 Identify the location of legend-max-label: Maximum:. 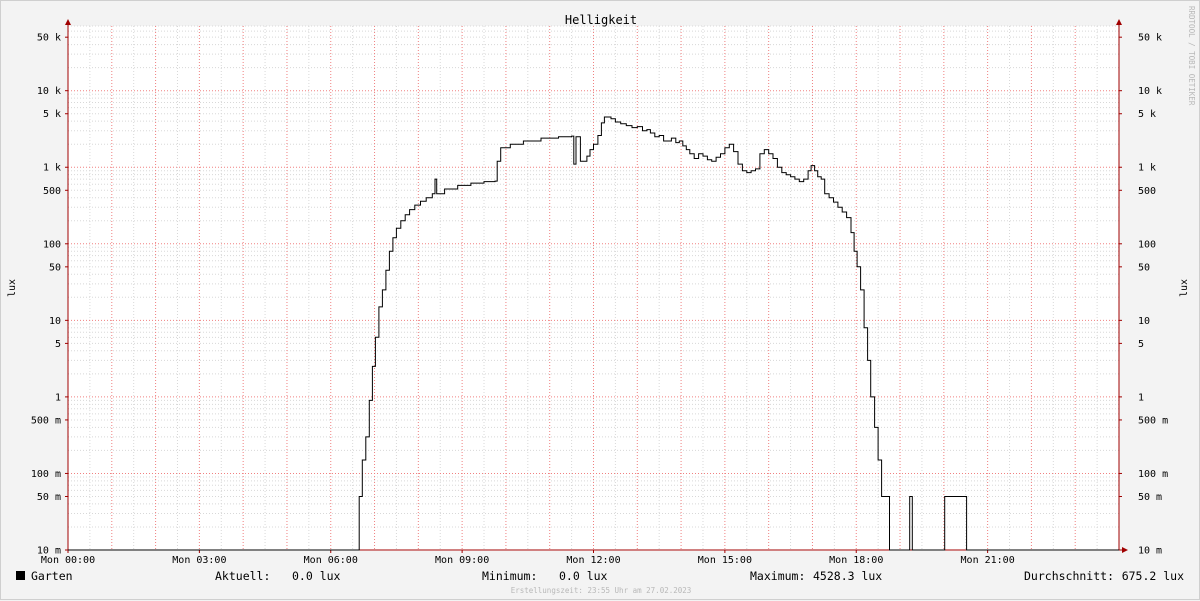
(777, 576).